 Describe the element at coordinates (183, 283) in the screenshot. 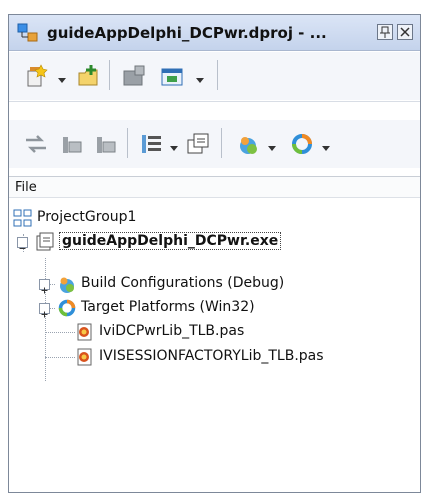

I see `tree-item-label: Build Configurations (Debug)` at that location.